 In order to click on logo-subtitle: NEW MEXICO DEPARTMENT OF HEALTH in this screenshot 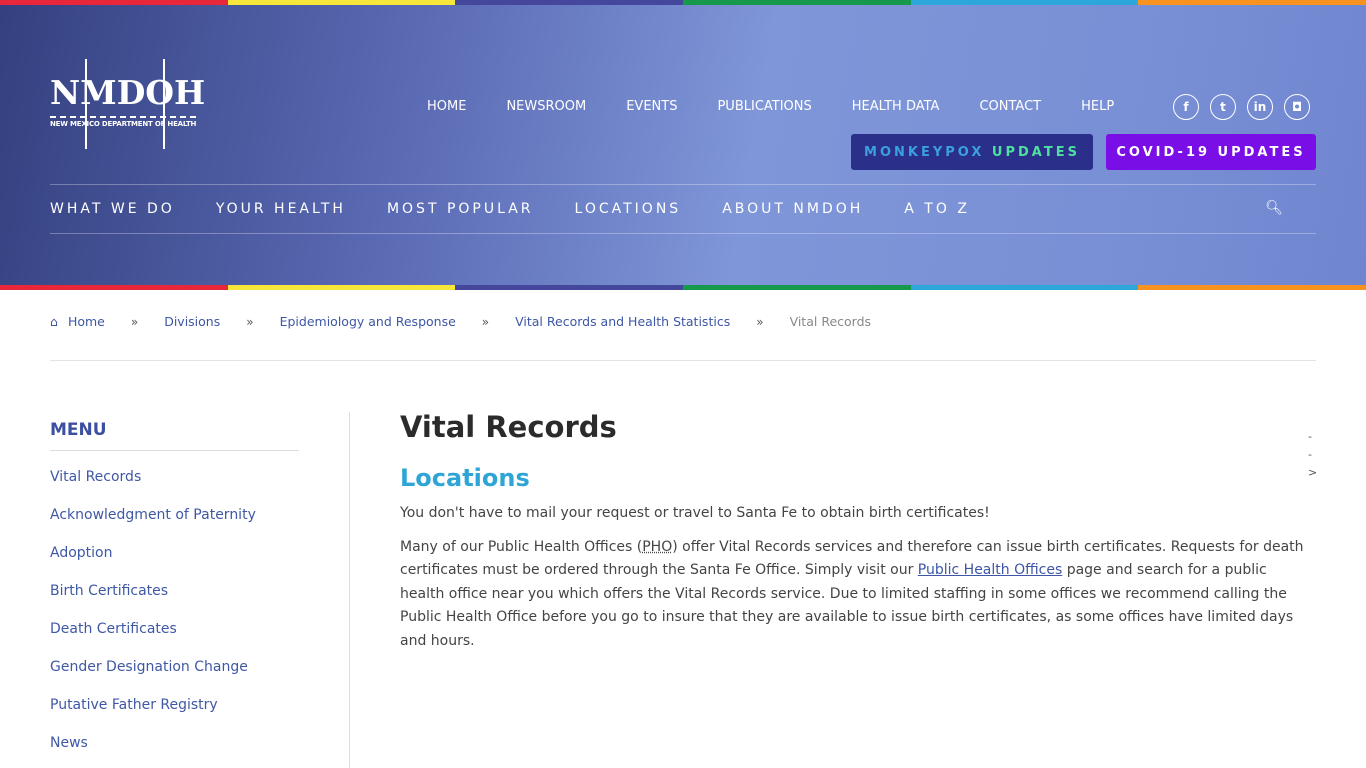, I will do `click(123, 122)`.